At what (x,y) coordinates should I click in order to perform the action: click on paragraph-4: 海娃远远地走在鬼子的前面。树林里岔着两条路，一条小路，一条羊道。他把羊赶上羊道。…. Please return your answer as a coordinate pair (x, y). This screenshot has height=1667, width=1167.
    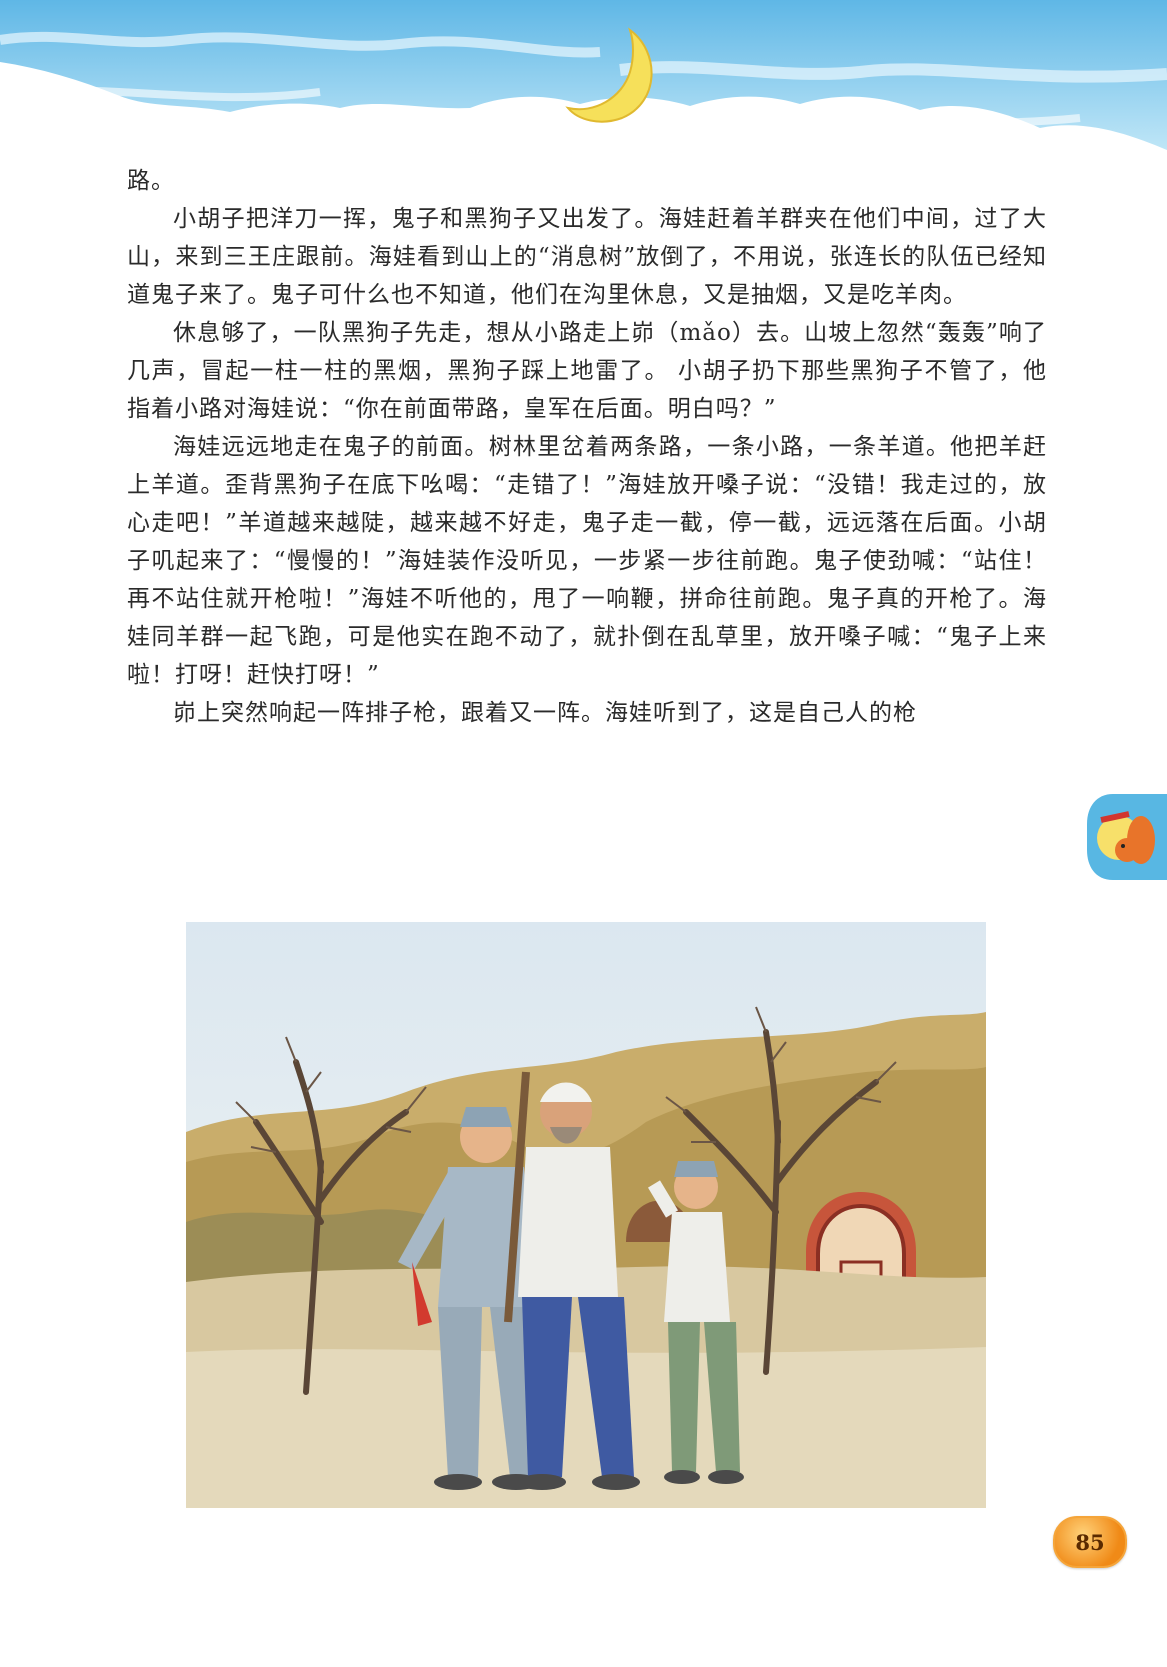
    Looking at the image, I should click on (587, 561).